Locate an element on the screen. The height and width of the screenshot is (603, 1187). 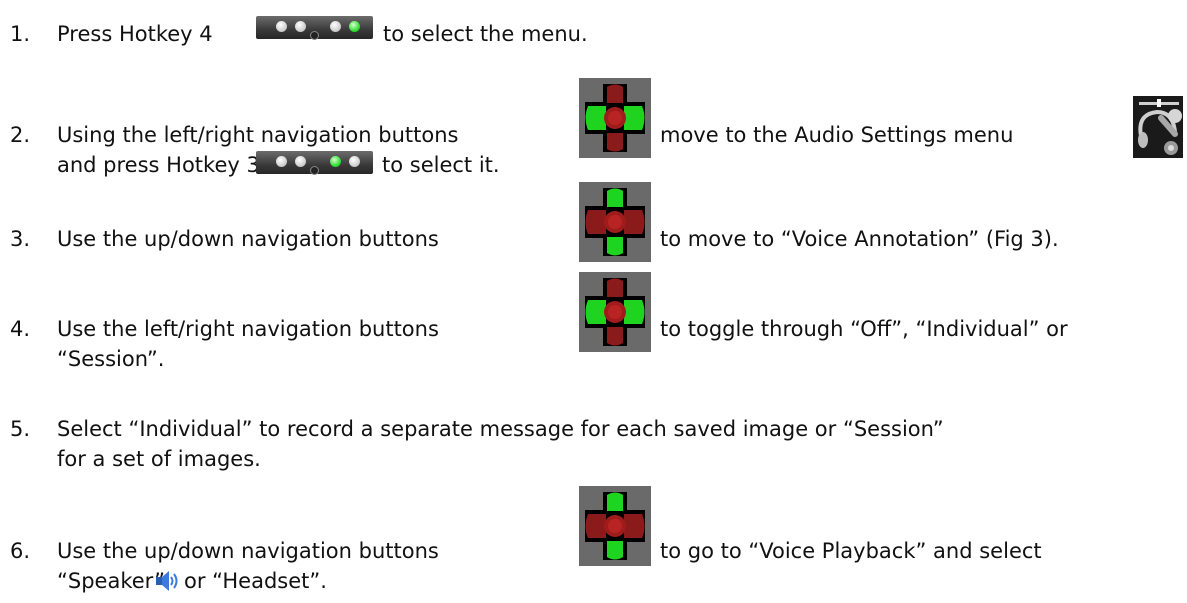
hotkey-3-icon is located at coordinates (314, 163).